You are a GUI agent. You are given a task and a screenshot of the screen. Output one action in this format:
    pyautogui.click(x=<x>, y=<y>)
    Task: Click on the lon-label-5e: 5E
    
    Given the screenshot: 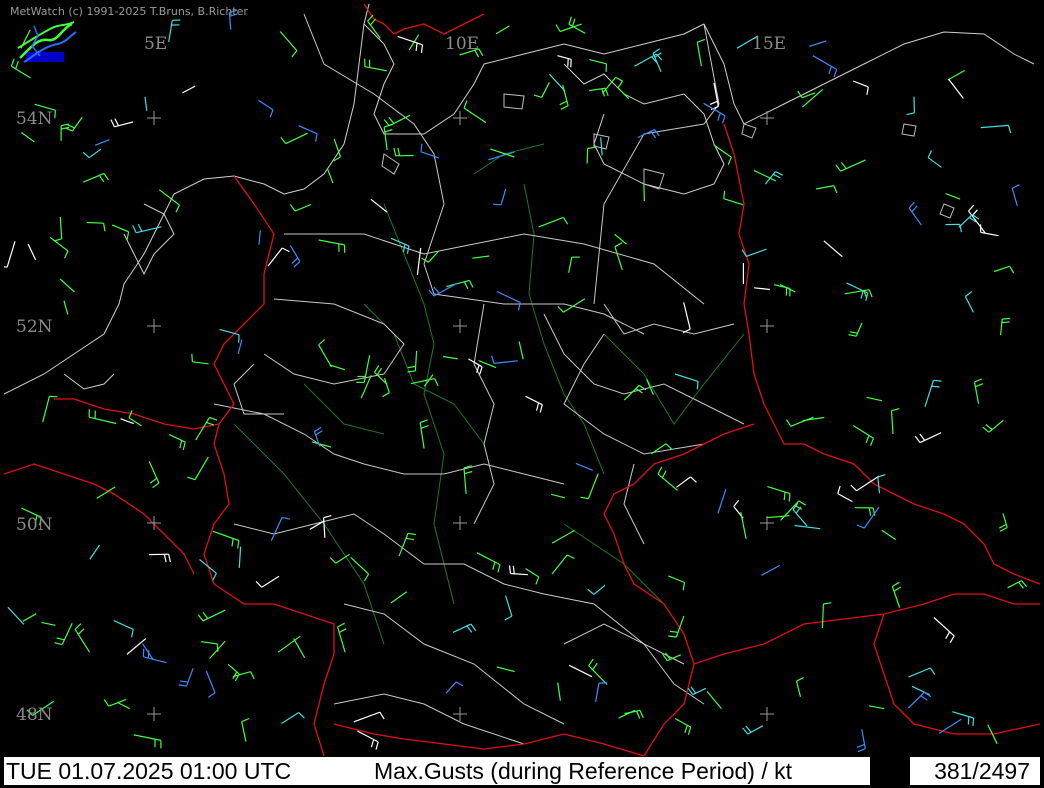 What is the action you would take?
    pyautogui.click(x=155, y=44)
    